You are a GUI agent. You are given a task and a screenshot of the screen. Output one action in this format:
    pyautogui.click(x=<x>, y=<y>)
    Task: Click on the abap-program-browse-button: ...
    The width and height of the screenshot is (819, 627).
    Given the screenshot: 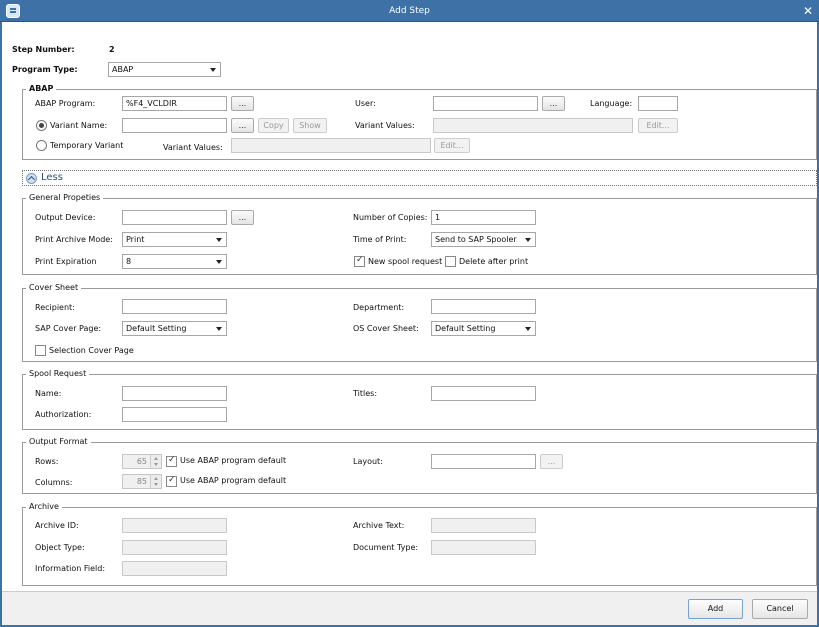 What is the action you would take?
    pyautogui.click(x=242, y=103)
    